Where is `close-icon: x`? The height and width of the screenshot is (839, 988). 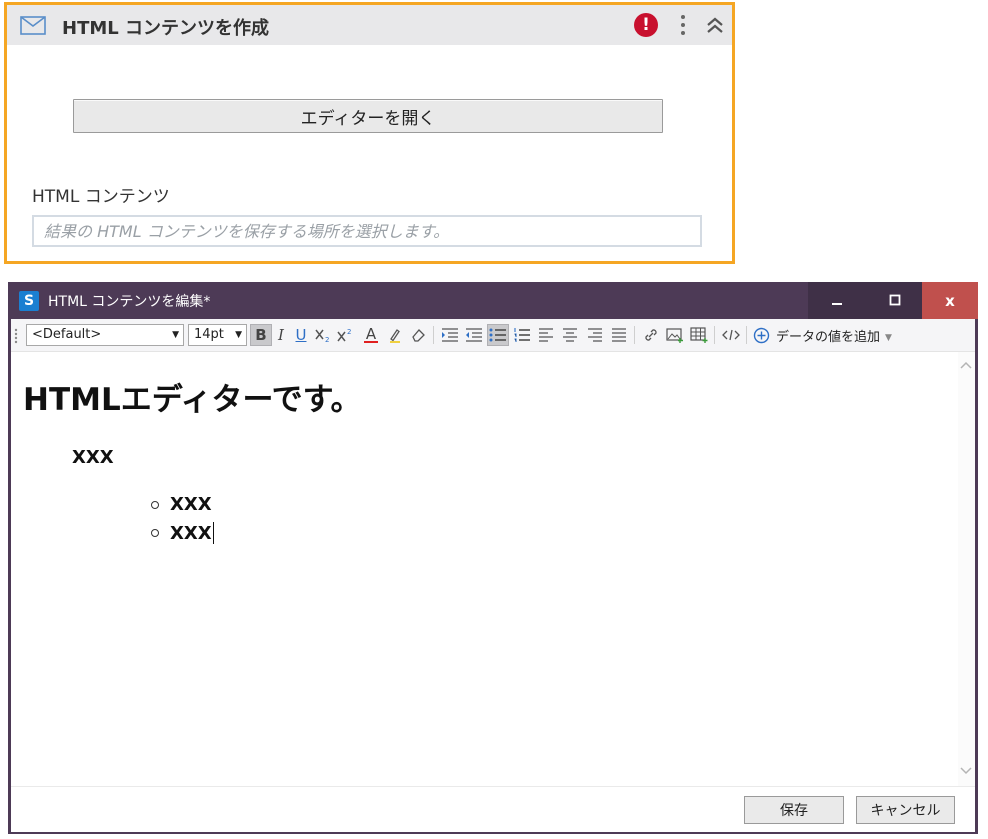 close-icon: x is located at coordinates (950, 300).